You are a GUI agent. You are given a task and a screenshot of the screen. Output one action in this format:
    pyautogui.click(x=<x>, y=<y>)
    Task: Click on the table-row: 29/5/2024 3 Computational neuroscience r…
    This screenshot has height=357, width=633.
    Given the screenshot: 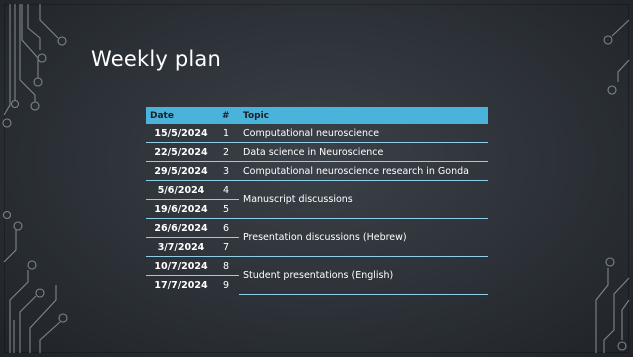 What is the action you would take?
    pyautogui.click(x=317, y=171)
    